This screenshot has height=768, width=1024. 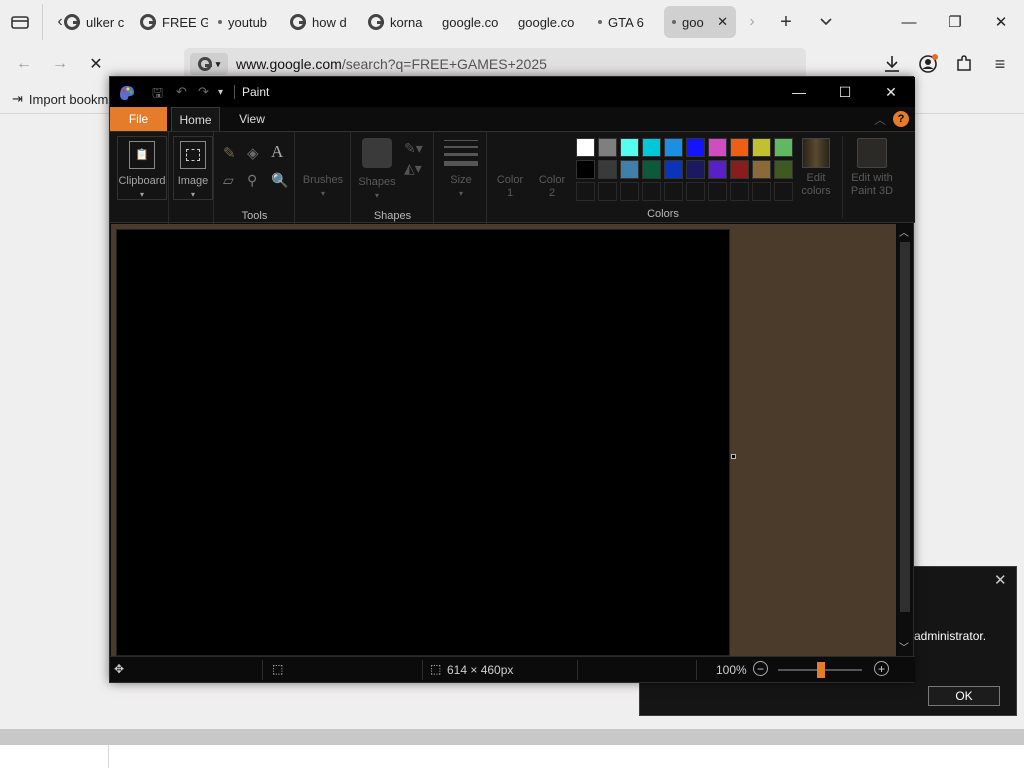 What do you see at coordinates (786, 22) in the screenshot?
I see `new-tab-icon: +` at bounding box center [786, 22].